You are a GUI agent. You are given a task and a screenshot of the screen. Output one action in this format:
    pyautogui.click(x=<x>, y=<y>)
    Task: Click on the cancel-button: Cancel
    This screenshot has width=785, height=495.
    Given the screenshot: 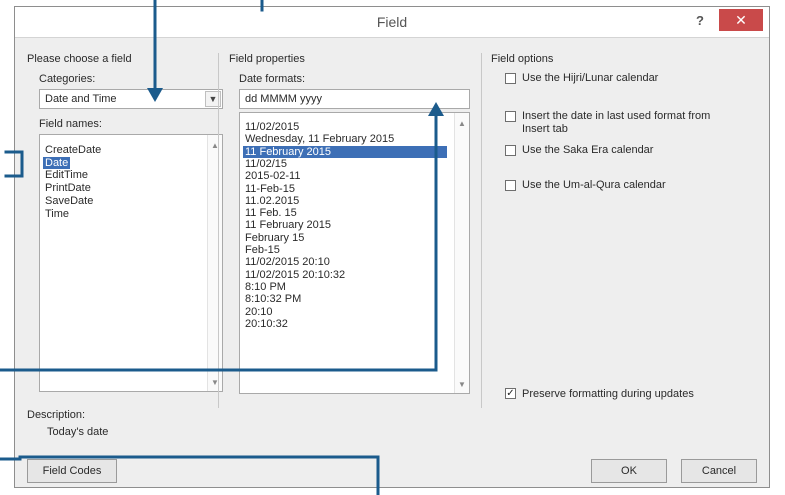 What is the action you would take?
    pyautogui.click(x=719, y=471)
    